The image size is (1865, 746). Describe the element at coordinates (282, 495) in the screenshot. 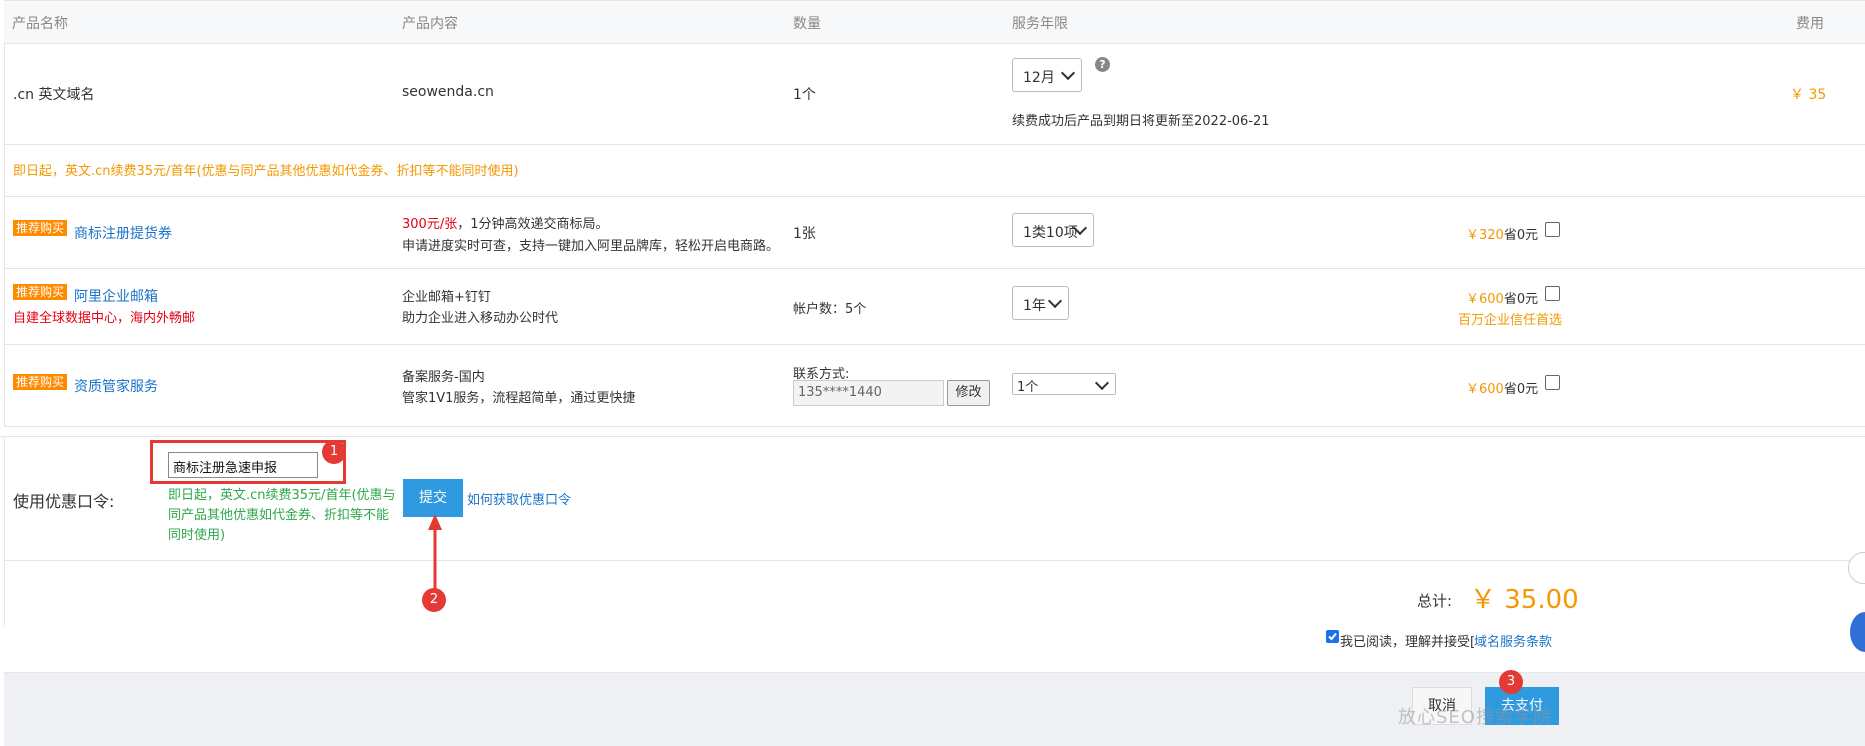

I see `coupon-note-line1: 即日起，英文.cn续费35元/首年(优惠与` at that location.